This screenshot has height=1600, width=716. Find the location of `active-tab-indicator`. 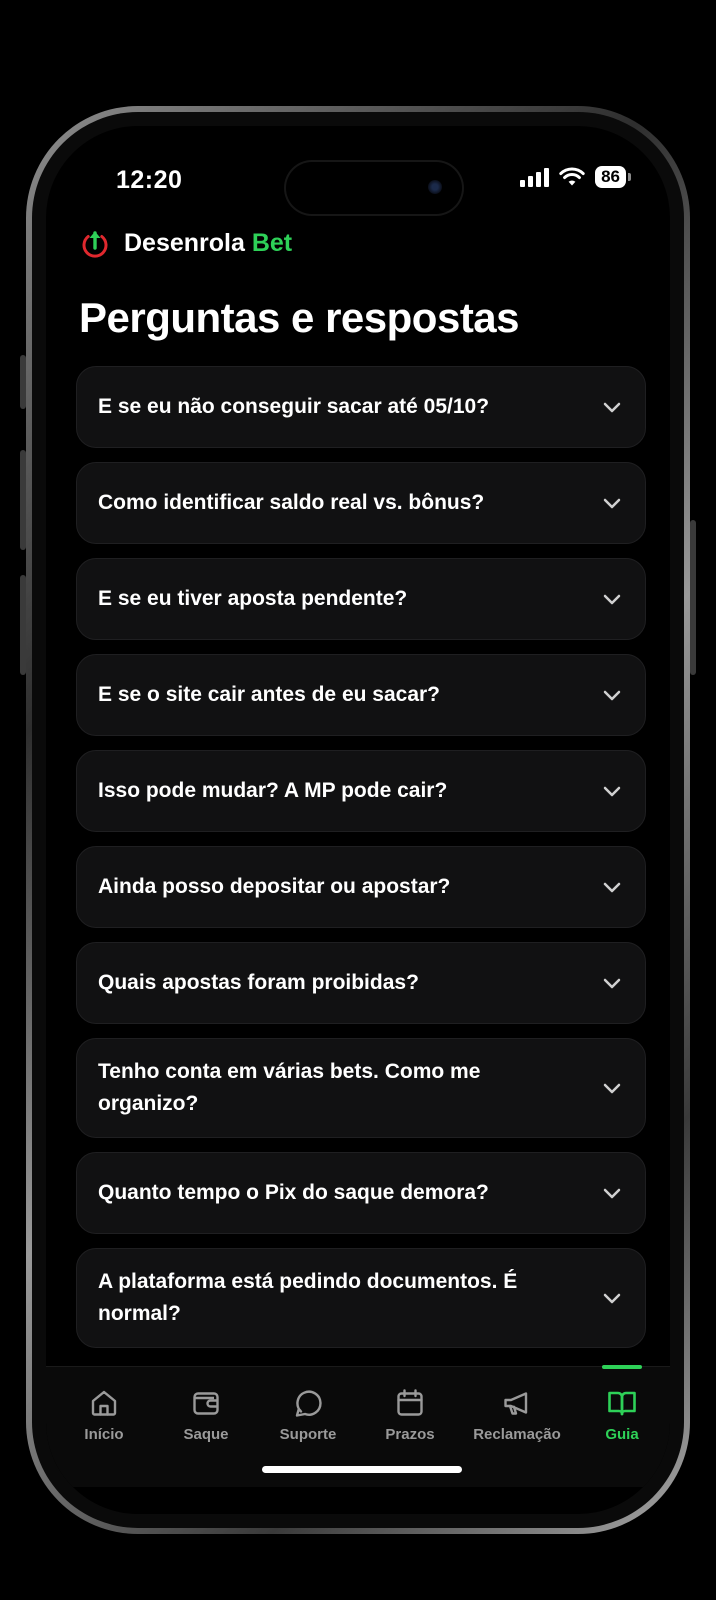

active-tab-indicator is located at coordinates (622, 1367).